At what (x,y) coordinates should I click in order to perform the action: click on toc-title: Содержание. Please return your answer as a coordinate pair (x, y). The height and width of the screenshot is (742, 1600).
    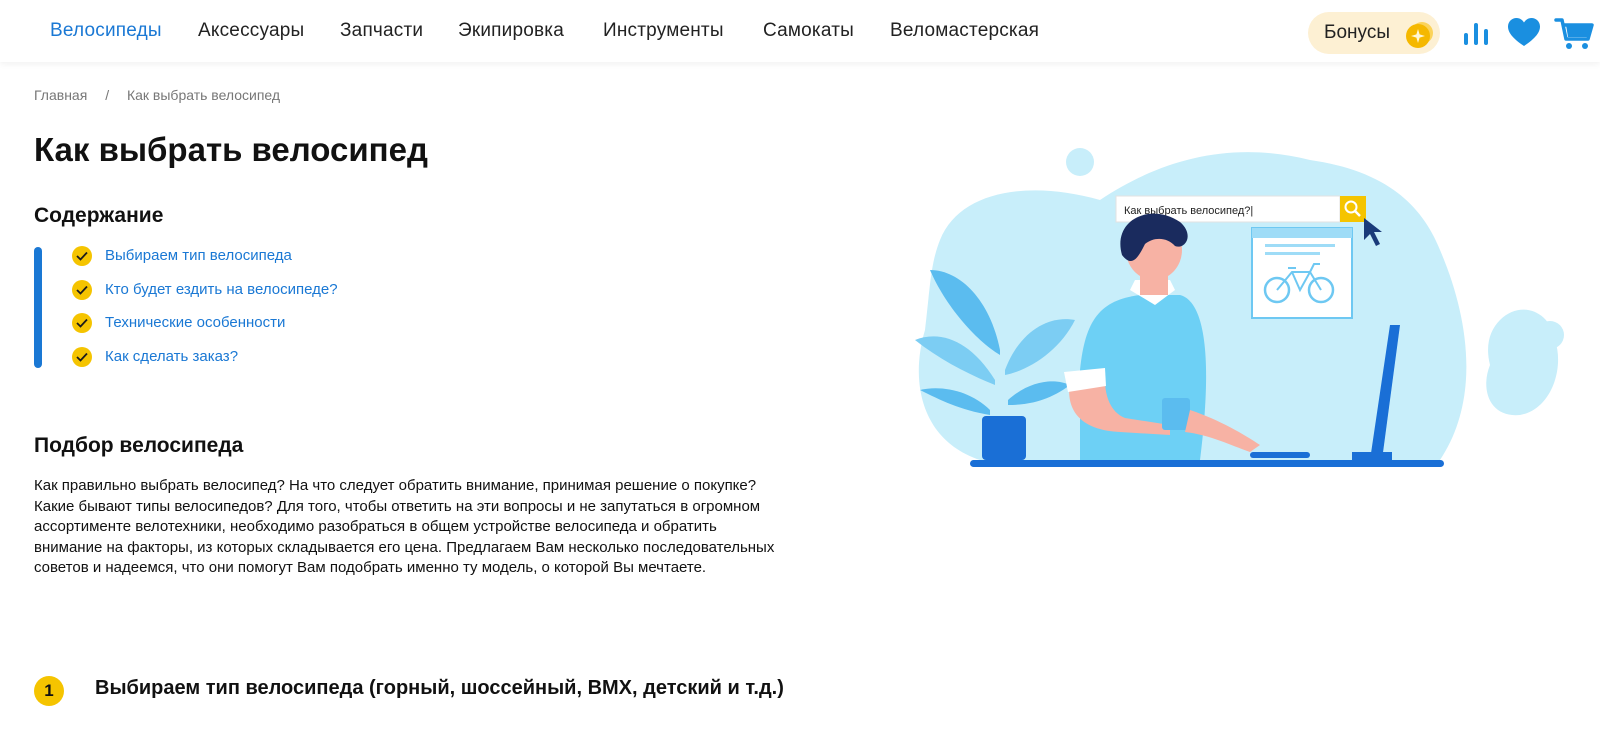
    Looking at the image, I should click on (99, 215).